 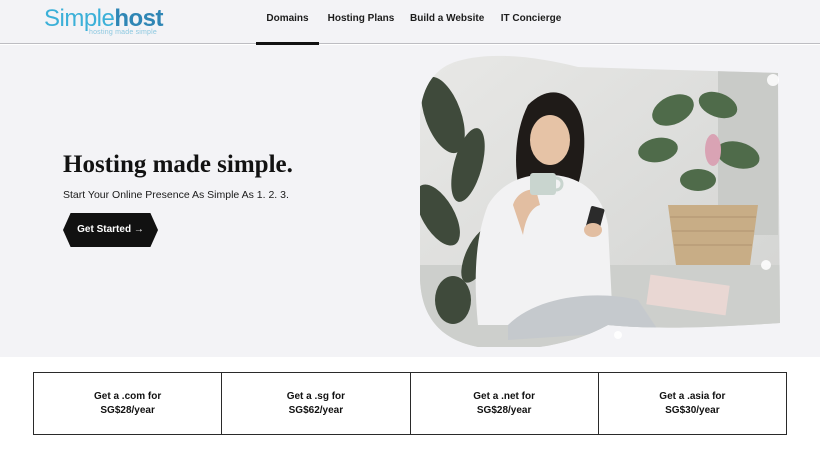 I want to click on logo-word-host: host, so click(x=139, y=18).